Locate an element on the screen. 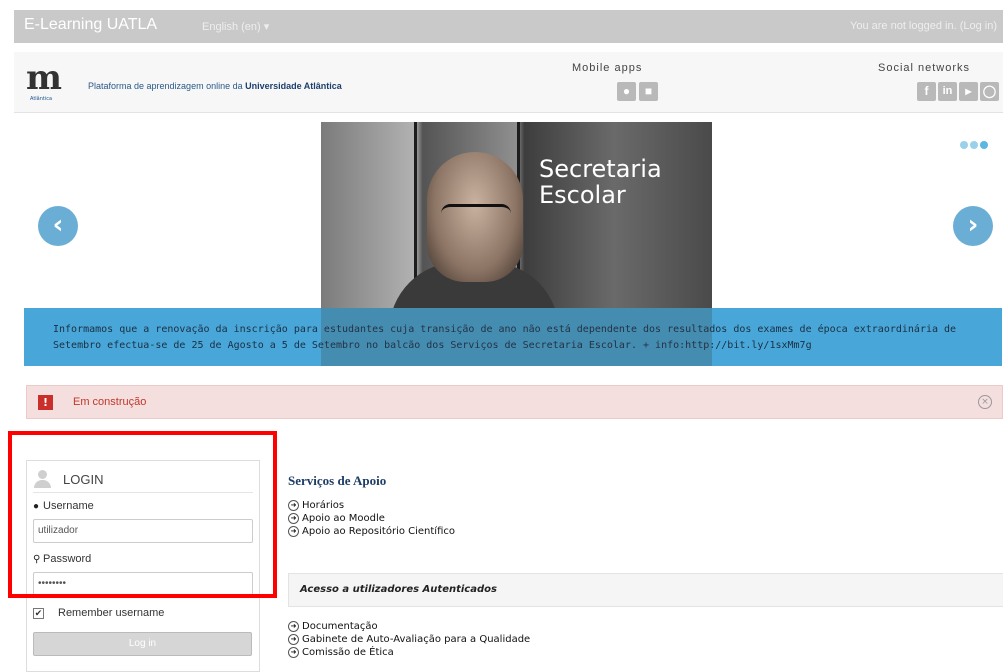 The image size is (1003, 672). authenticated-access-header: Acesso a utilizadores Autenticados is located at coordinates (645, 590).